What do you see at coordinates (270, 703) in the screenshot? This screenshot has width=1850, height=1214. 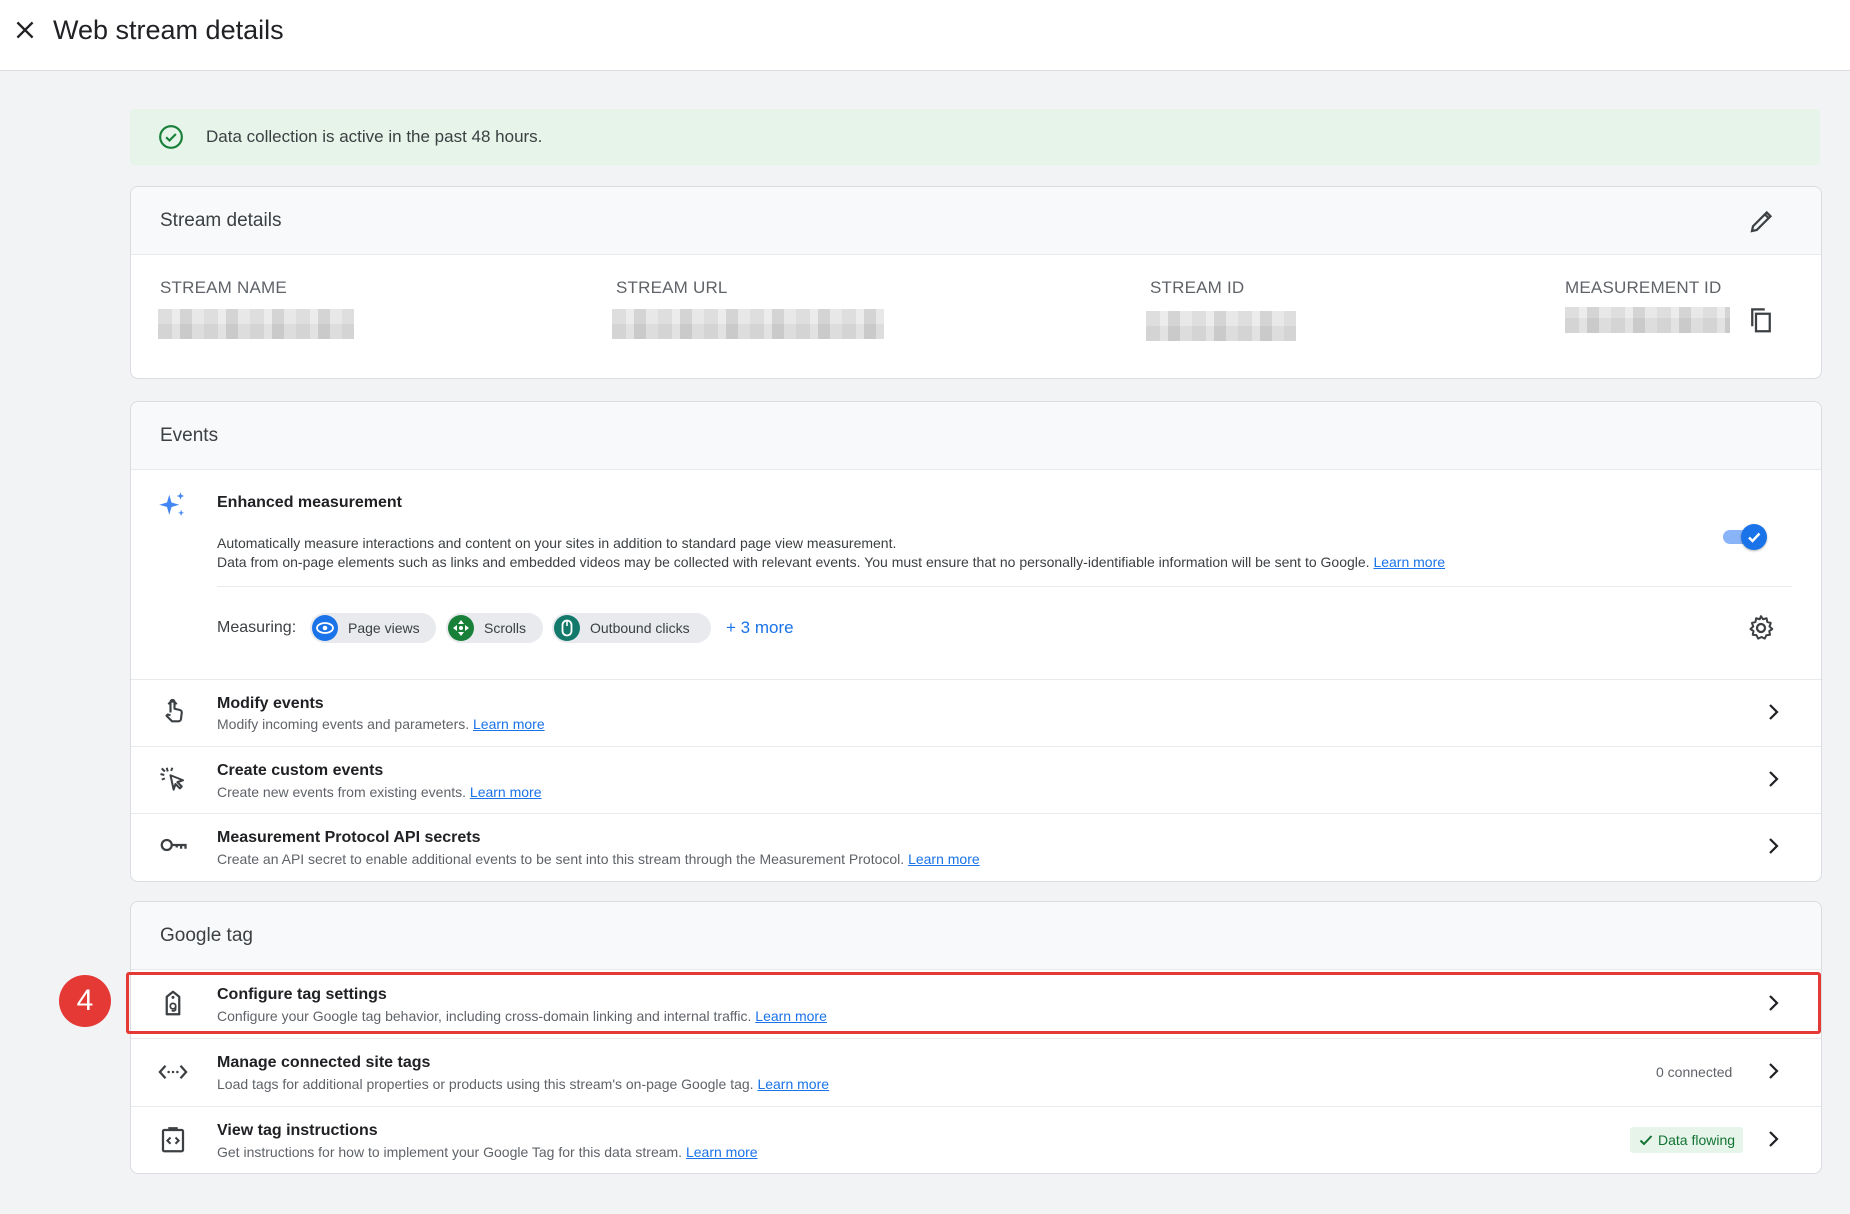 I see `row-title: Modify events` at bounding box center [270, 703].